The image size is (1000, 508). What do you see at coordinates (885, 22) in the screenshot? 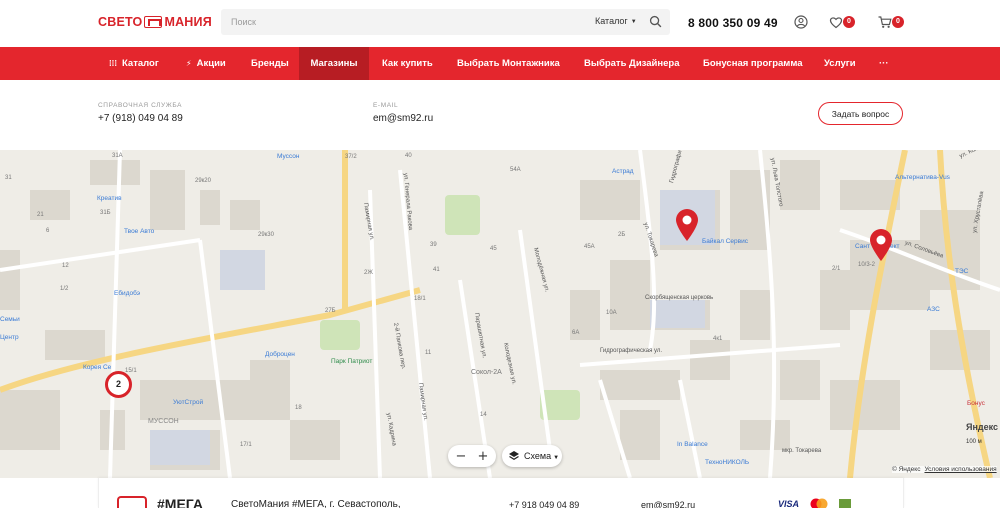
I see `cart-icon` at bounding box center [885, 22].